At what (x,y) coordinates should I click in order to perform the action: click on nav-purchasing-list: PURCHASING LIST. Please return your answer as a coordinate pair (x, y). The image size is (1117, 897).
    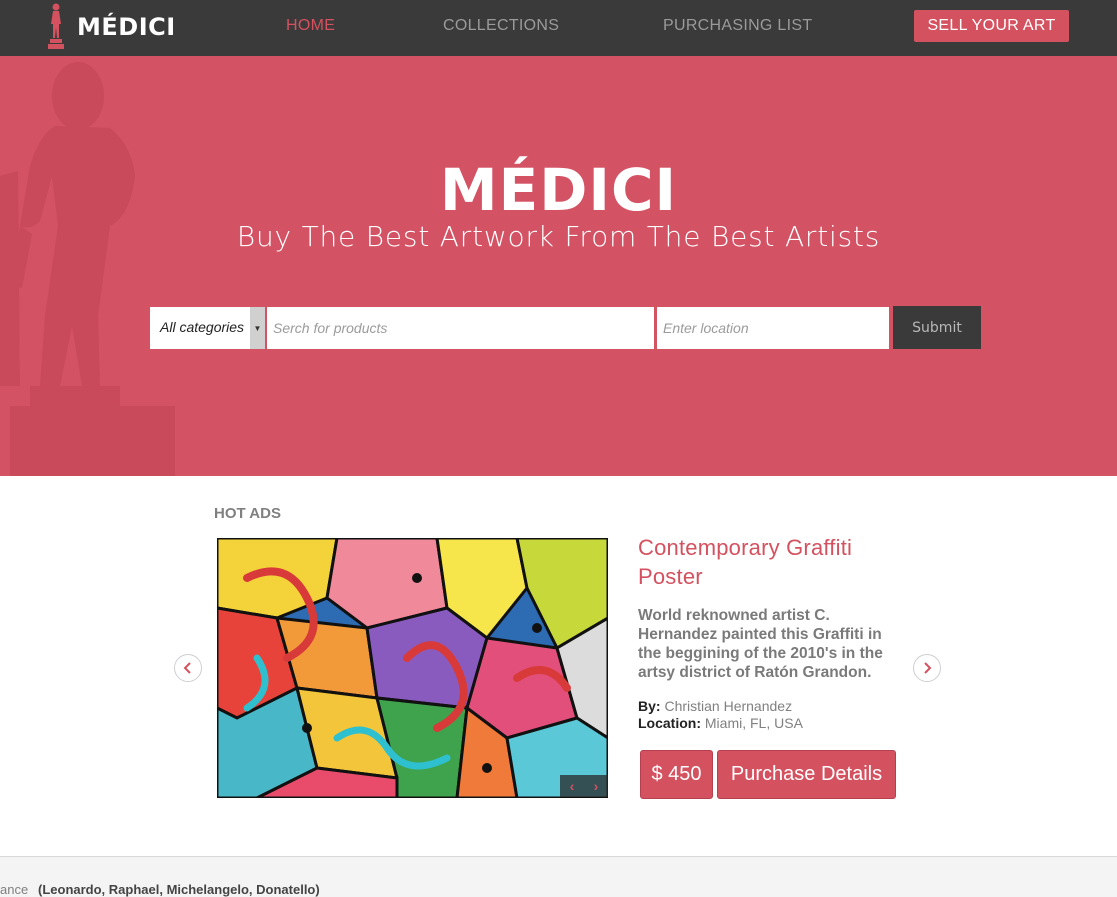
    Looking at the image, I should click on (737, 26).